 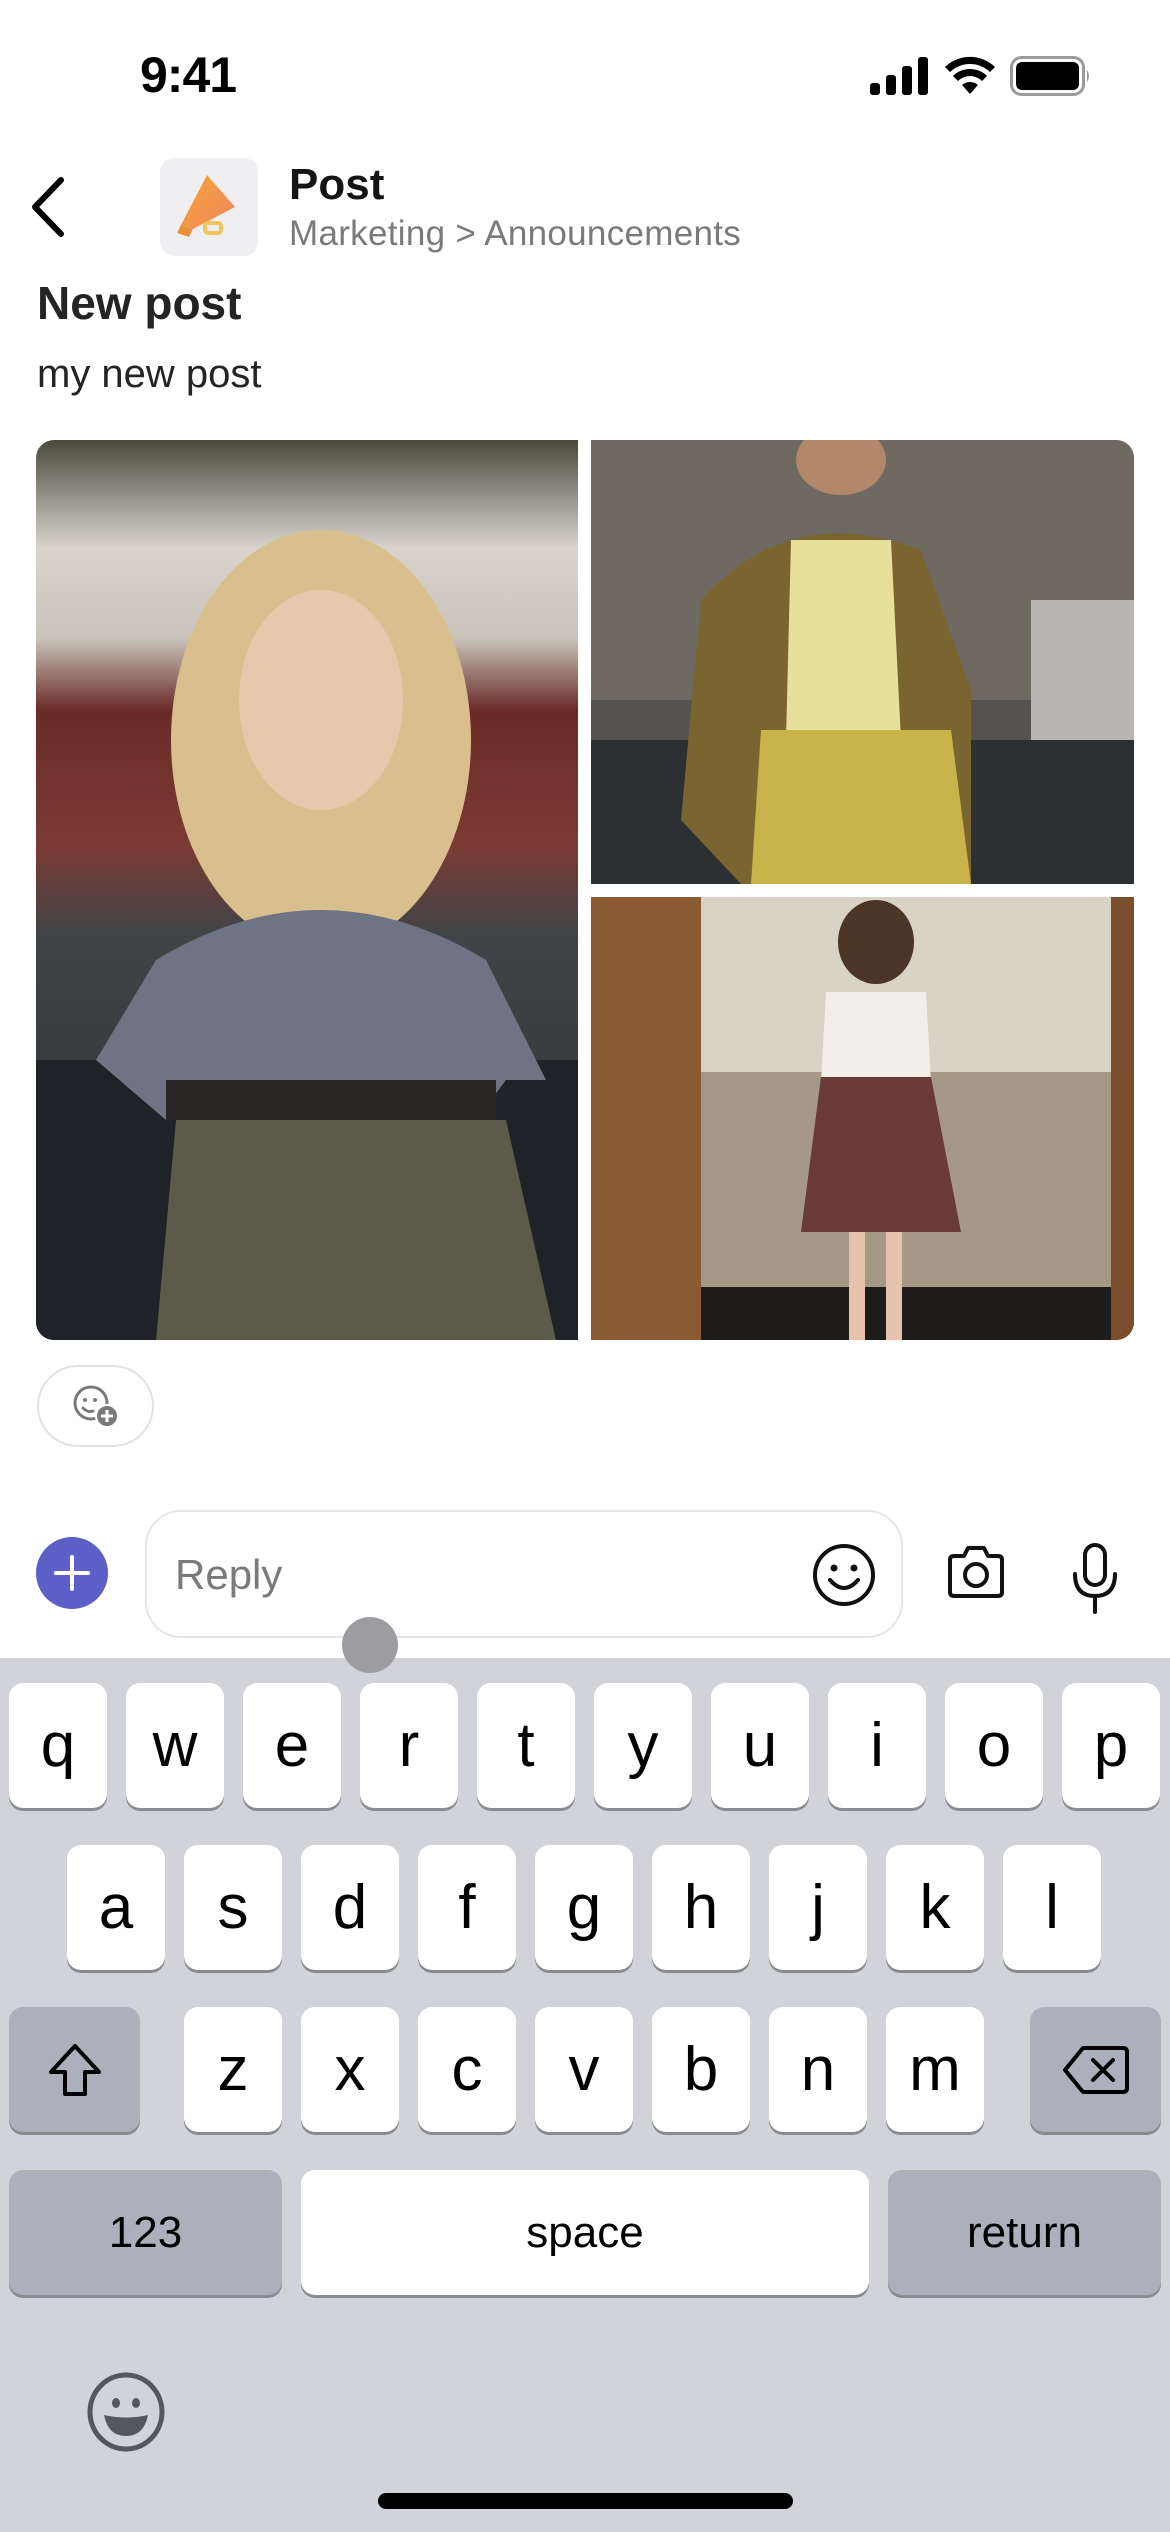 What do you see at coordinates (1111, 1745) in the screenshot?
I see `key-p: p` at bounding box center [1111, 1745].